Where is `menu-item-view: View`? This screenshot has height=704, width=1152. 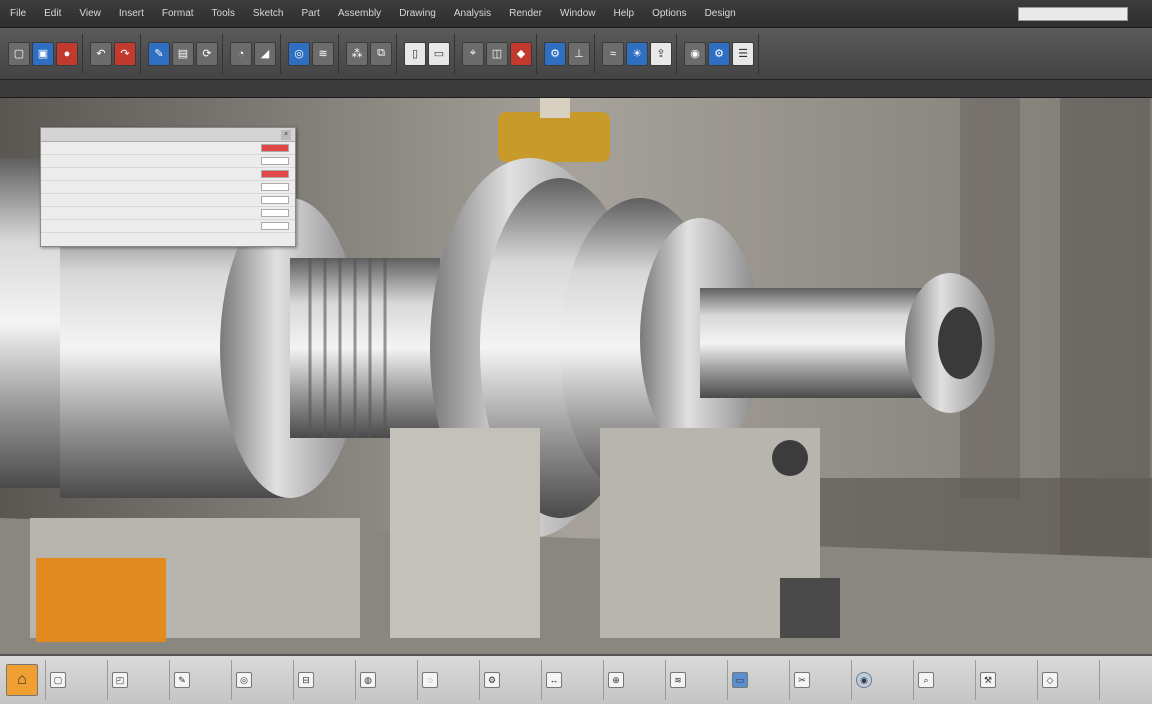
menu-item-view: View is located at coordinates (90, 13).